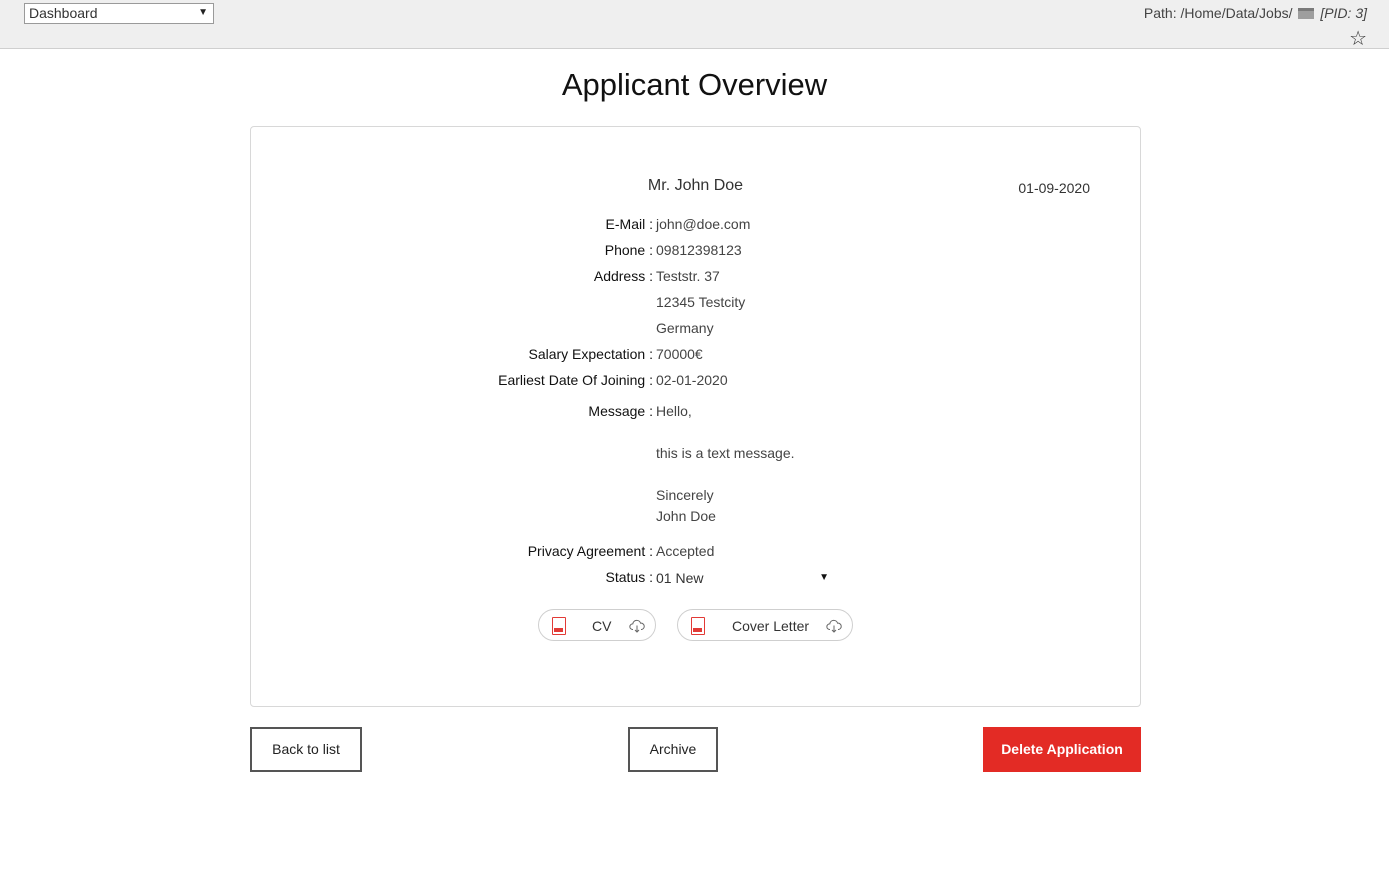  Describe the element at coordinates (575, 380) in the screenshot. I see `joining-label: Earliest Date Of Joining :` at that location.